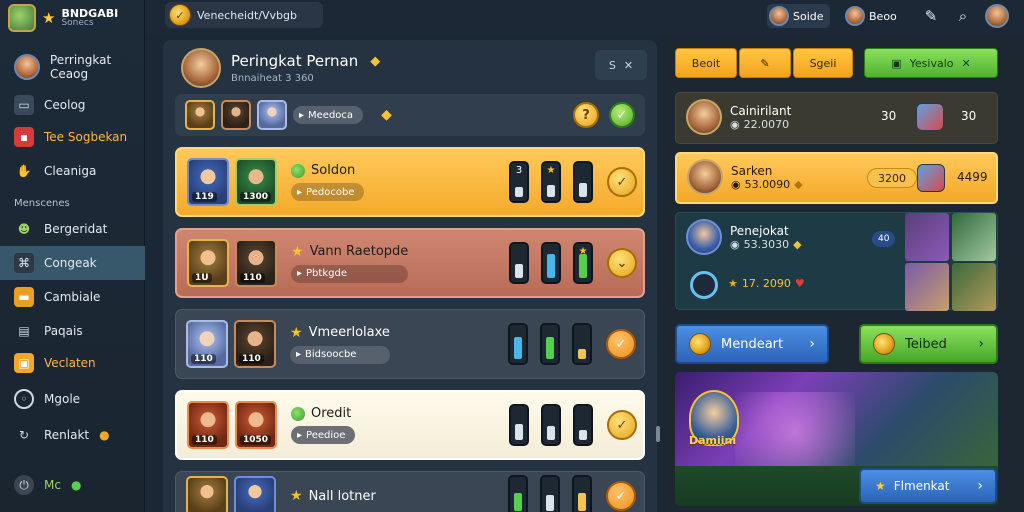 Image resolution: width=1024 pixels, height=512 pixels. What do you see at coordinates (300, 192) in the screenshot?
I see `tag-icon: ▸` at bounding box center [300, 192].